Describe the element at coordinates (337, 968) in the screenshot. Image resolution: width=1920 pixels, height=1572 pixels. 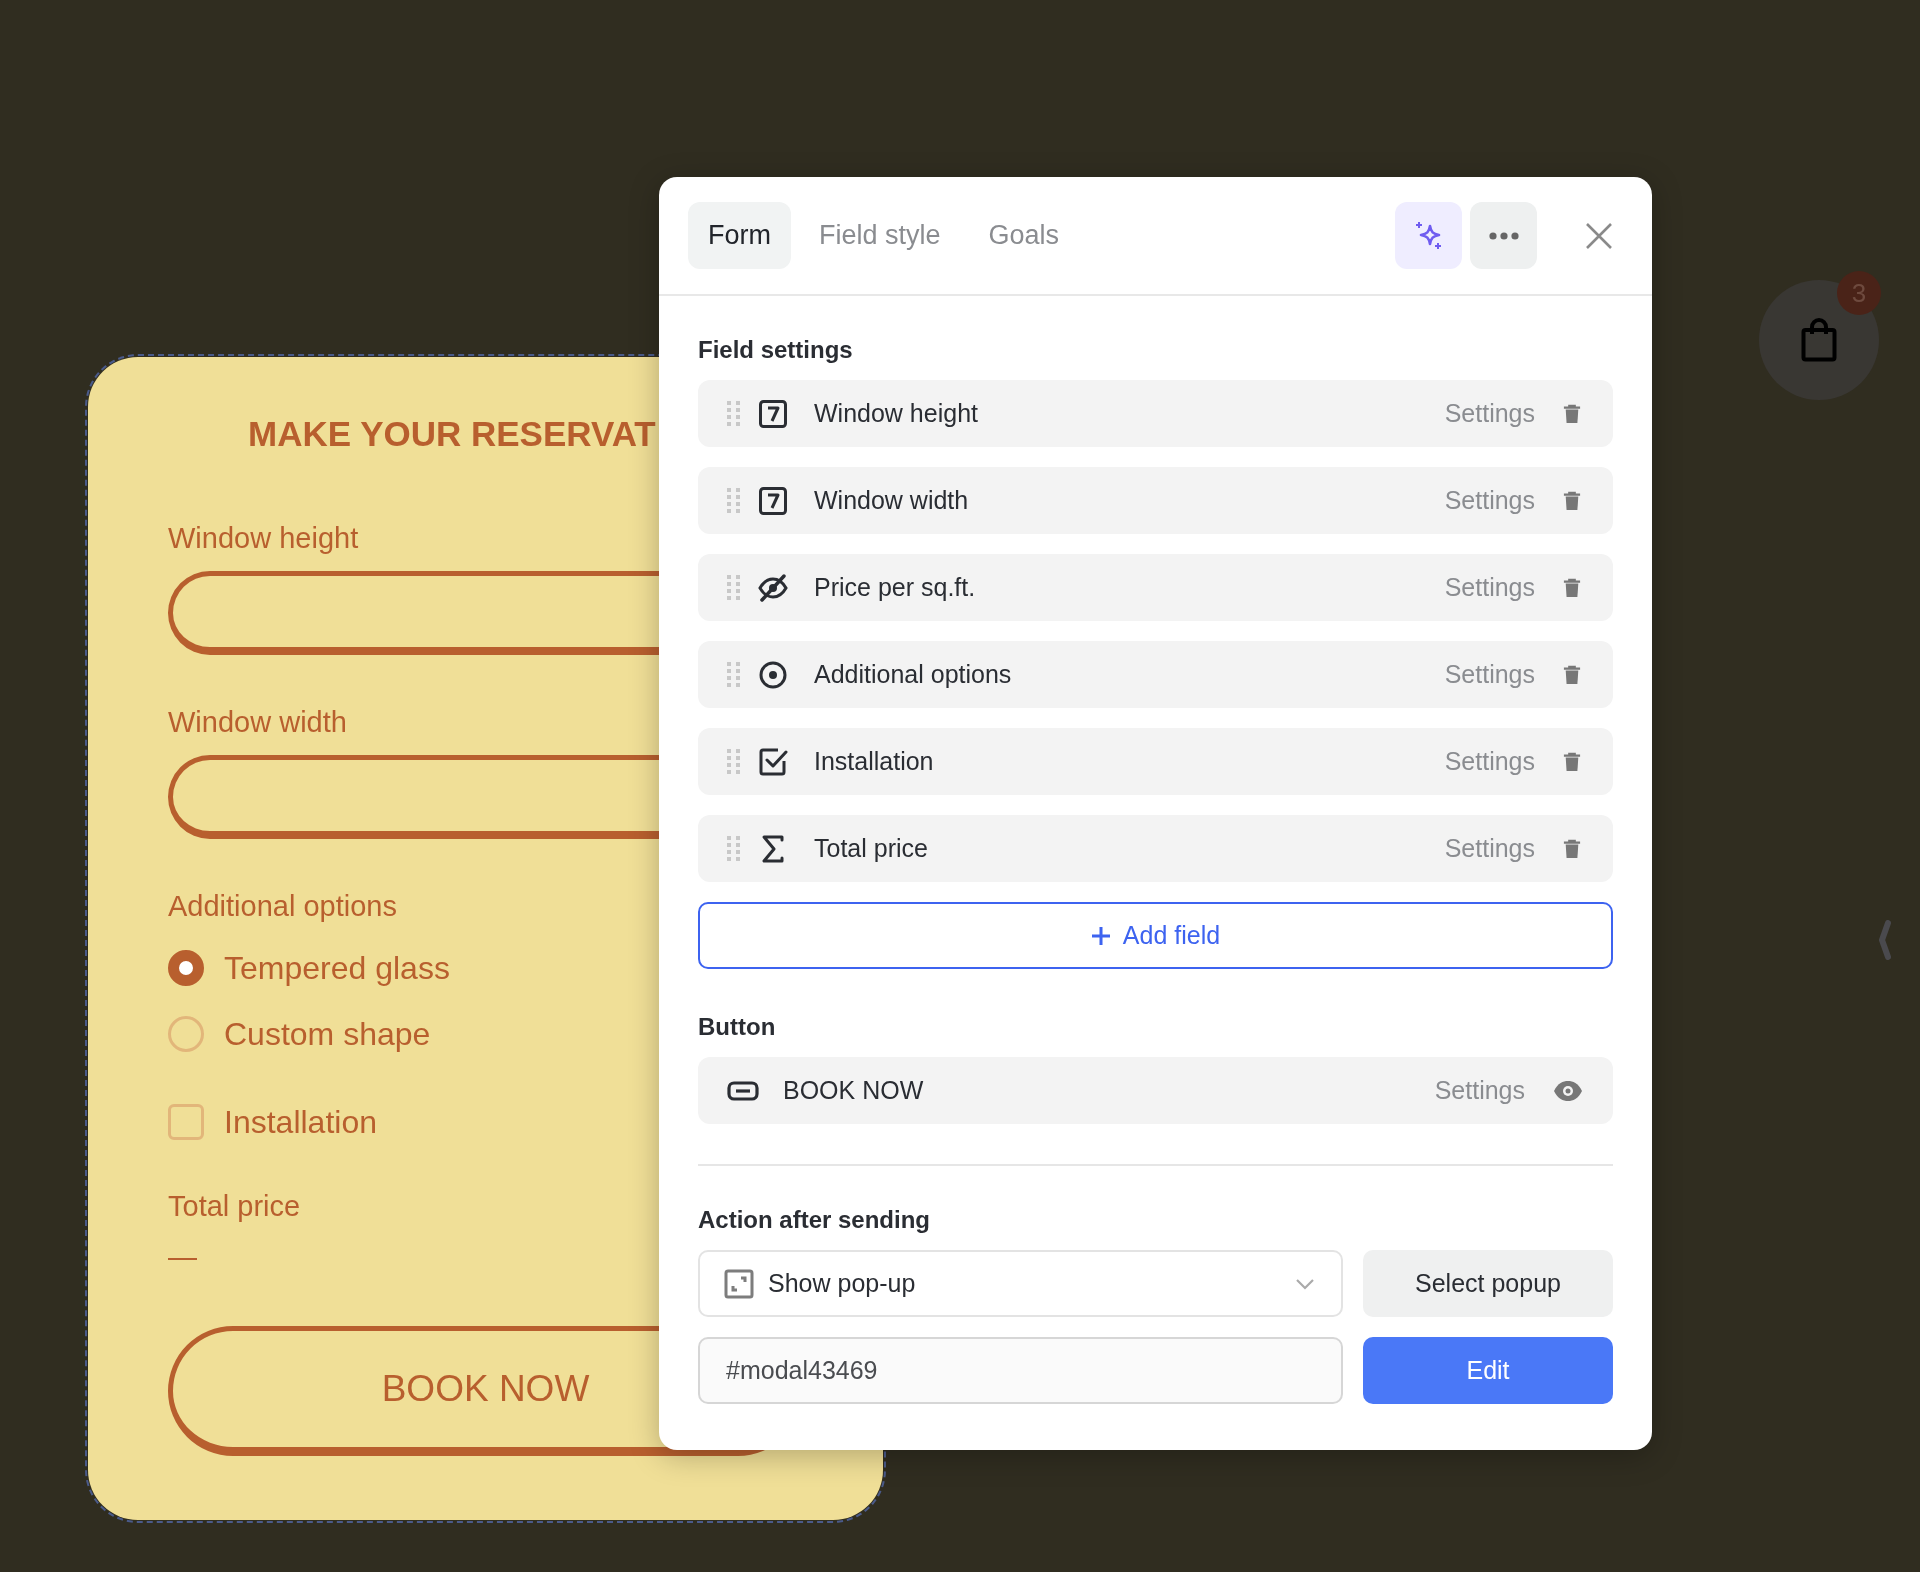
I see `option-label: Tempered glass` at that location.